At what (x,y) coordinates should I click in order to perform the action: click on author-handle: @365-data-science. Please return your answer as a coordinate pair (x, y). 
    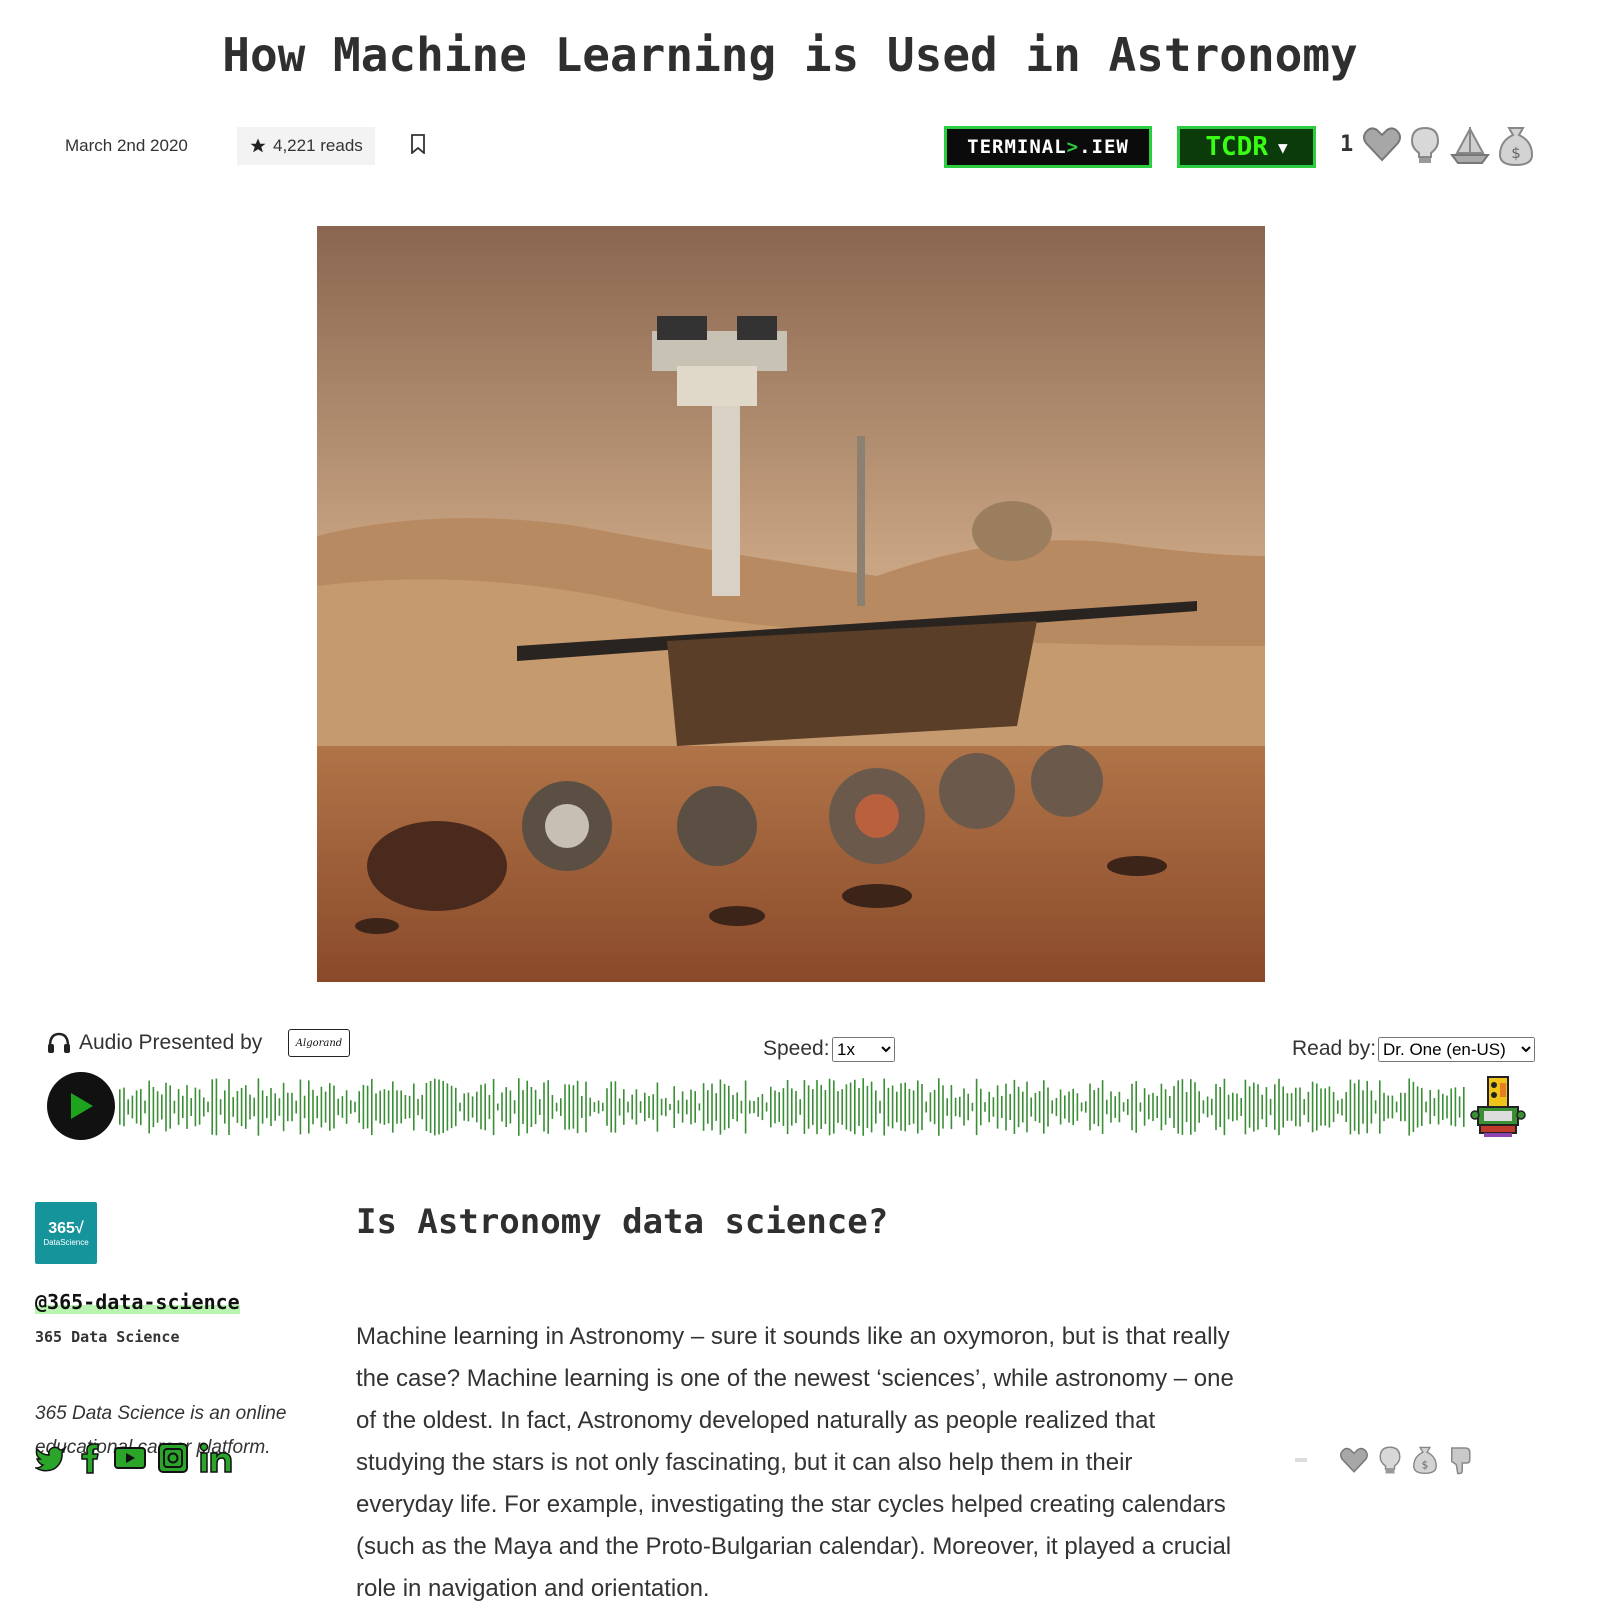
    Looking at the image, I should click on (137, 1302).